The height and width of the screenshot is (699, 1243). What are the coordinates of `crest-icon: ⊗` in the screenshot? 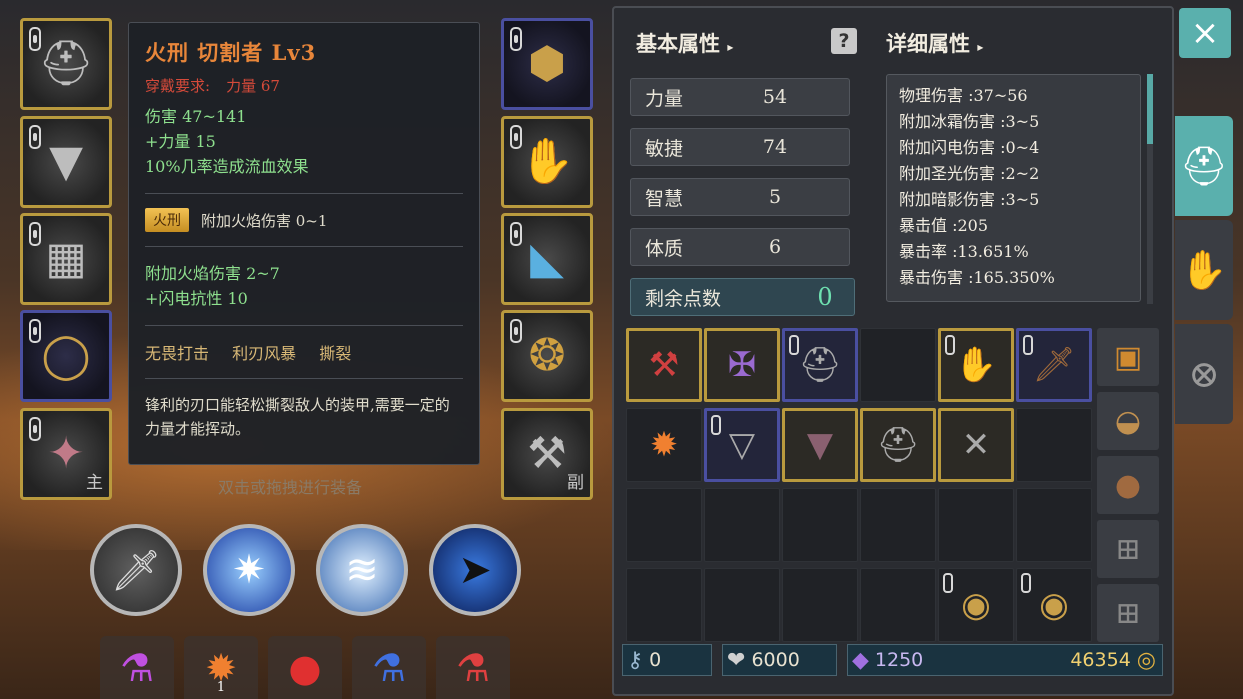 It's located at (1204, 374).